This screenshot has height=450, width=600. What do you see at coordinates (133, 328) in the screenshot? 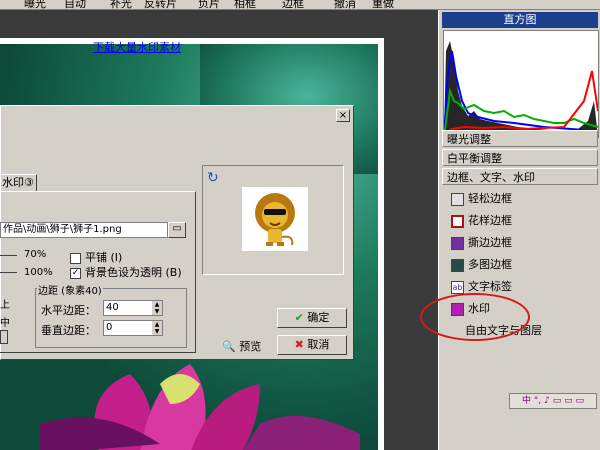
I see `v-margin-input: 0 ▲ ▼` at bounding box center [133, 328].